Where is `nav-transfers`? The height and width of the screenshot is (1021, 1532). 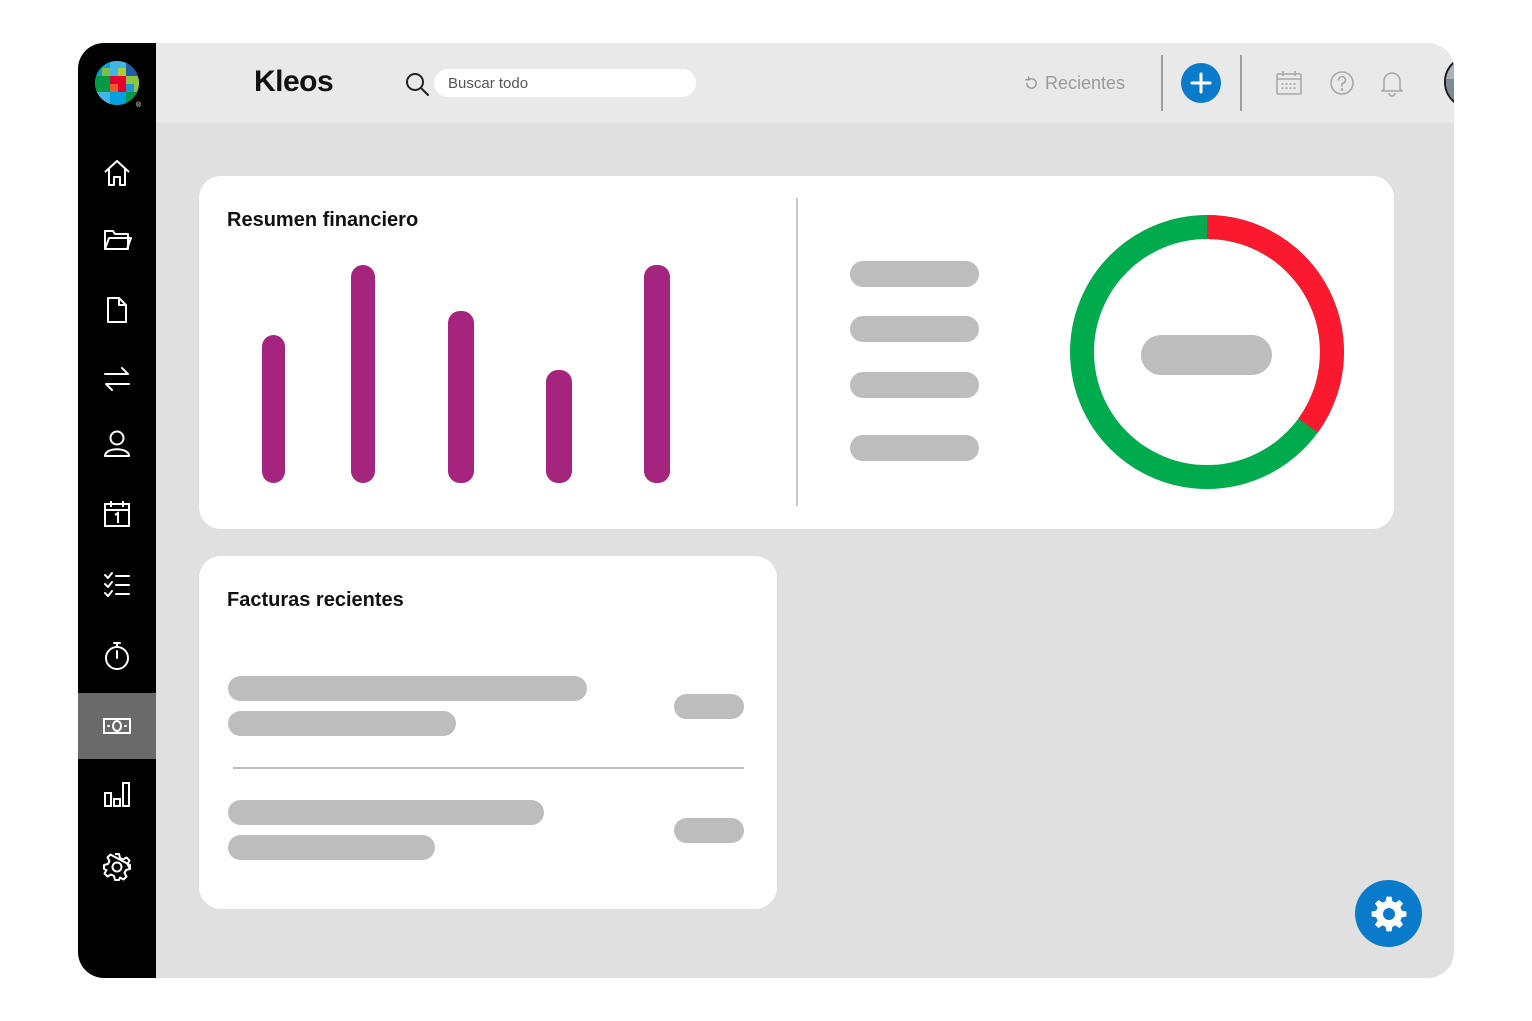 nav-transfers is located at coordinates (117, 379).